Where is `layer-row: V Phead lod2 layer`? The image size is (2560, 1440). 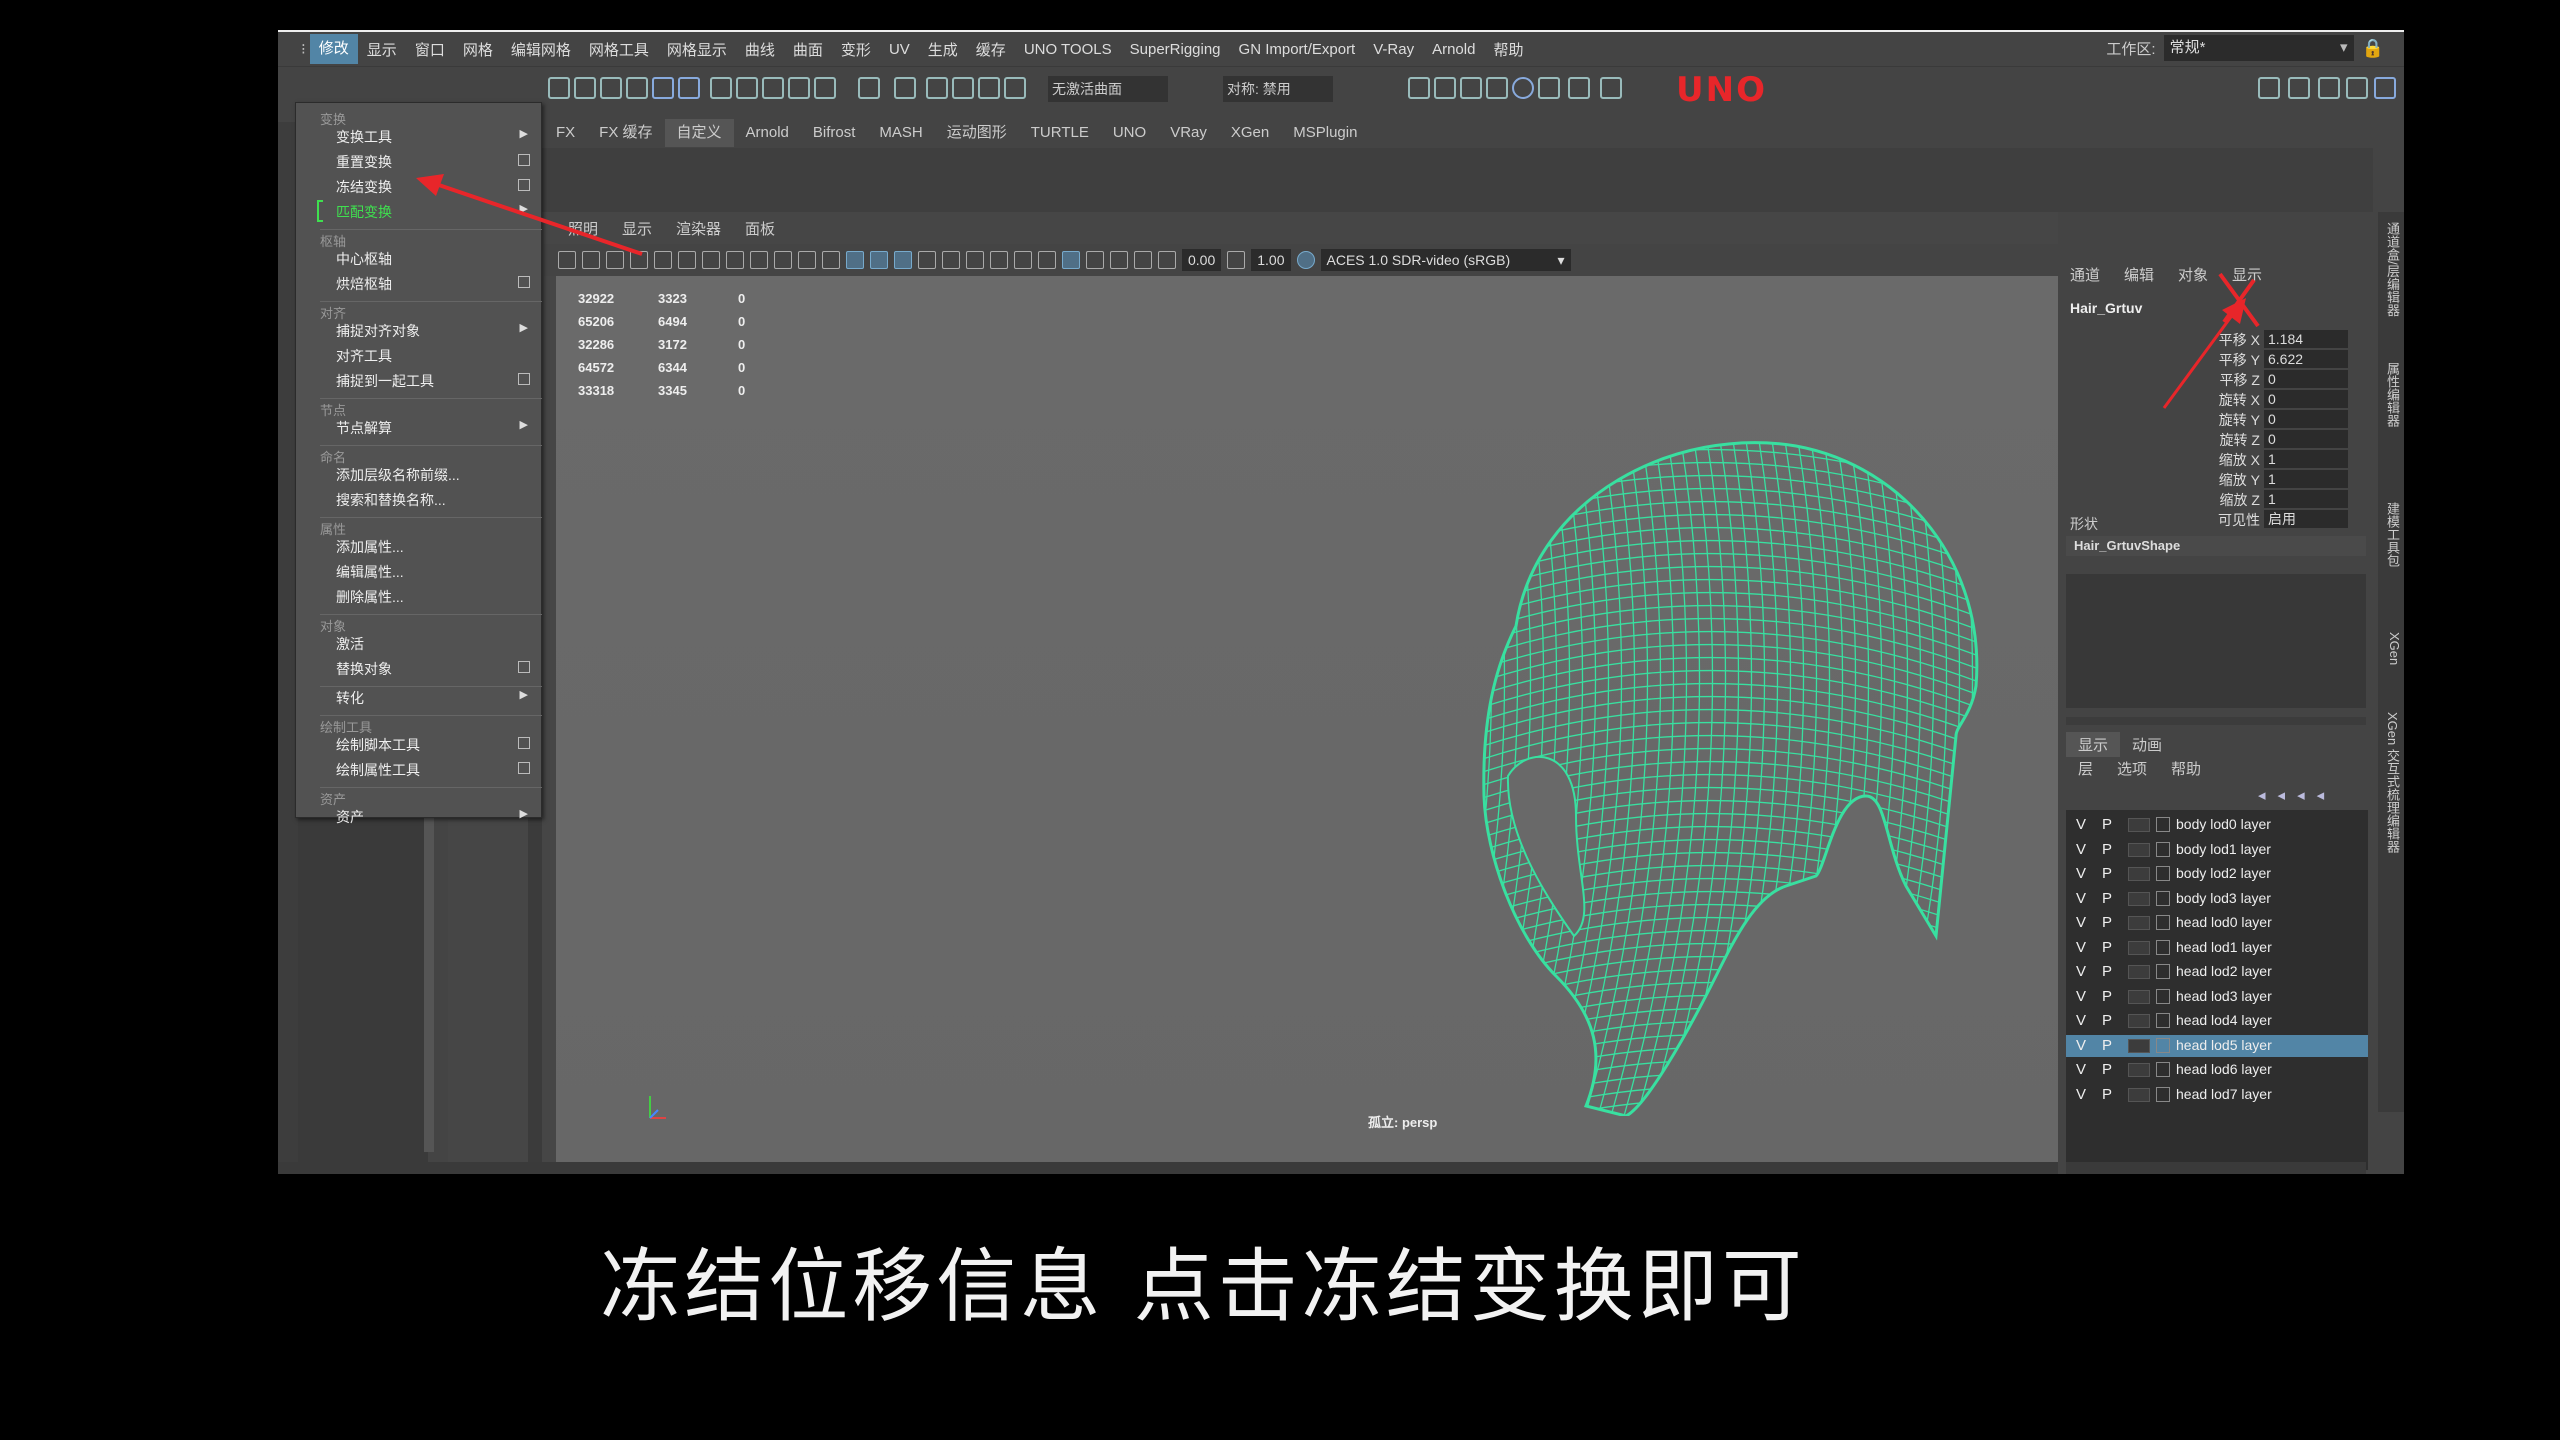
layer-row: V Phead lod2 layer is located at coordinates (2217, 972).